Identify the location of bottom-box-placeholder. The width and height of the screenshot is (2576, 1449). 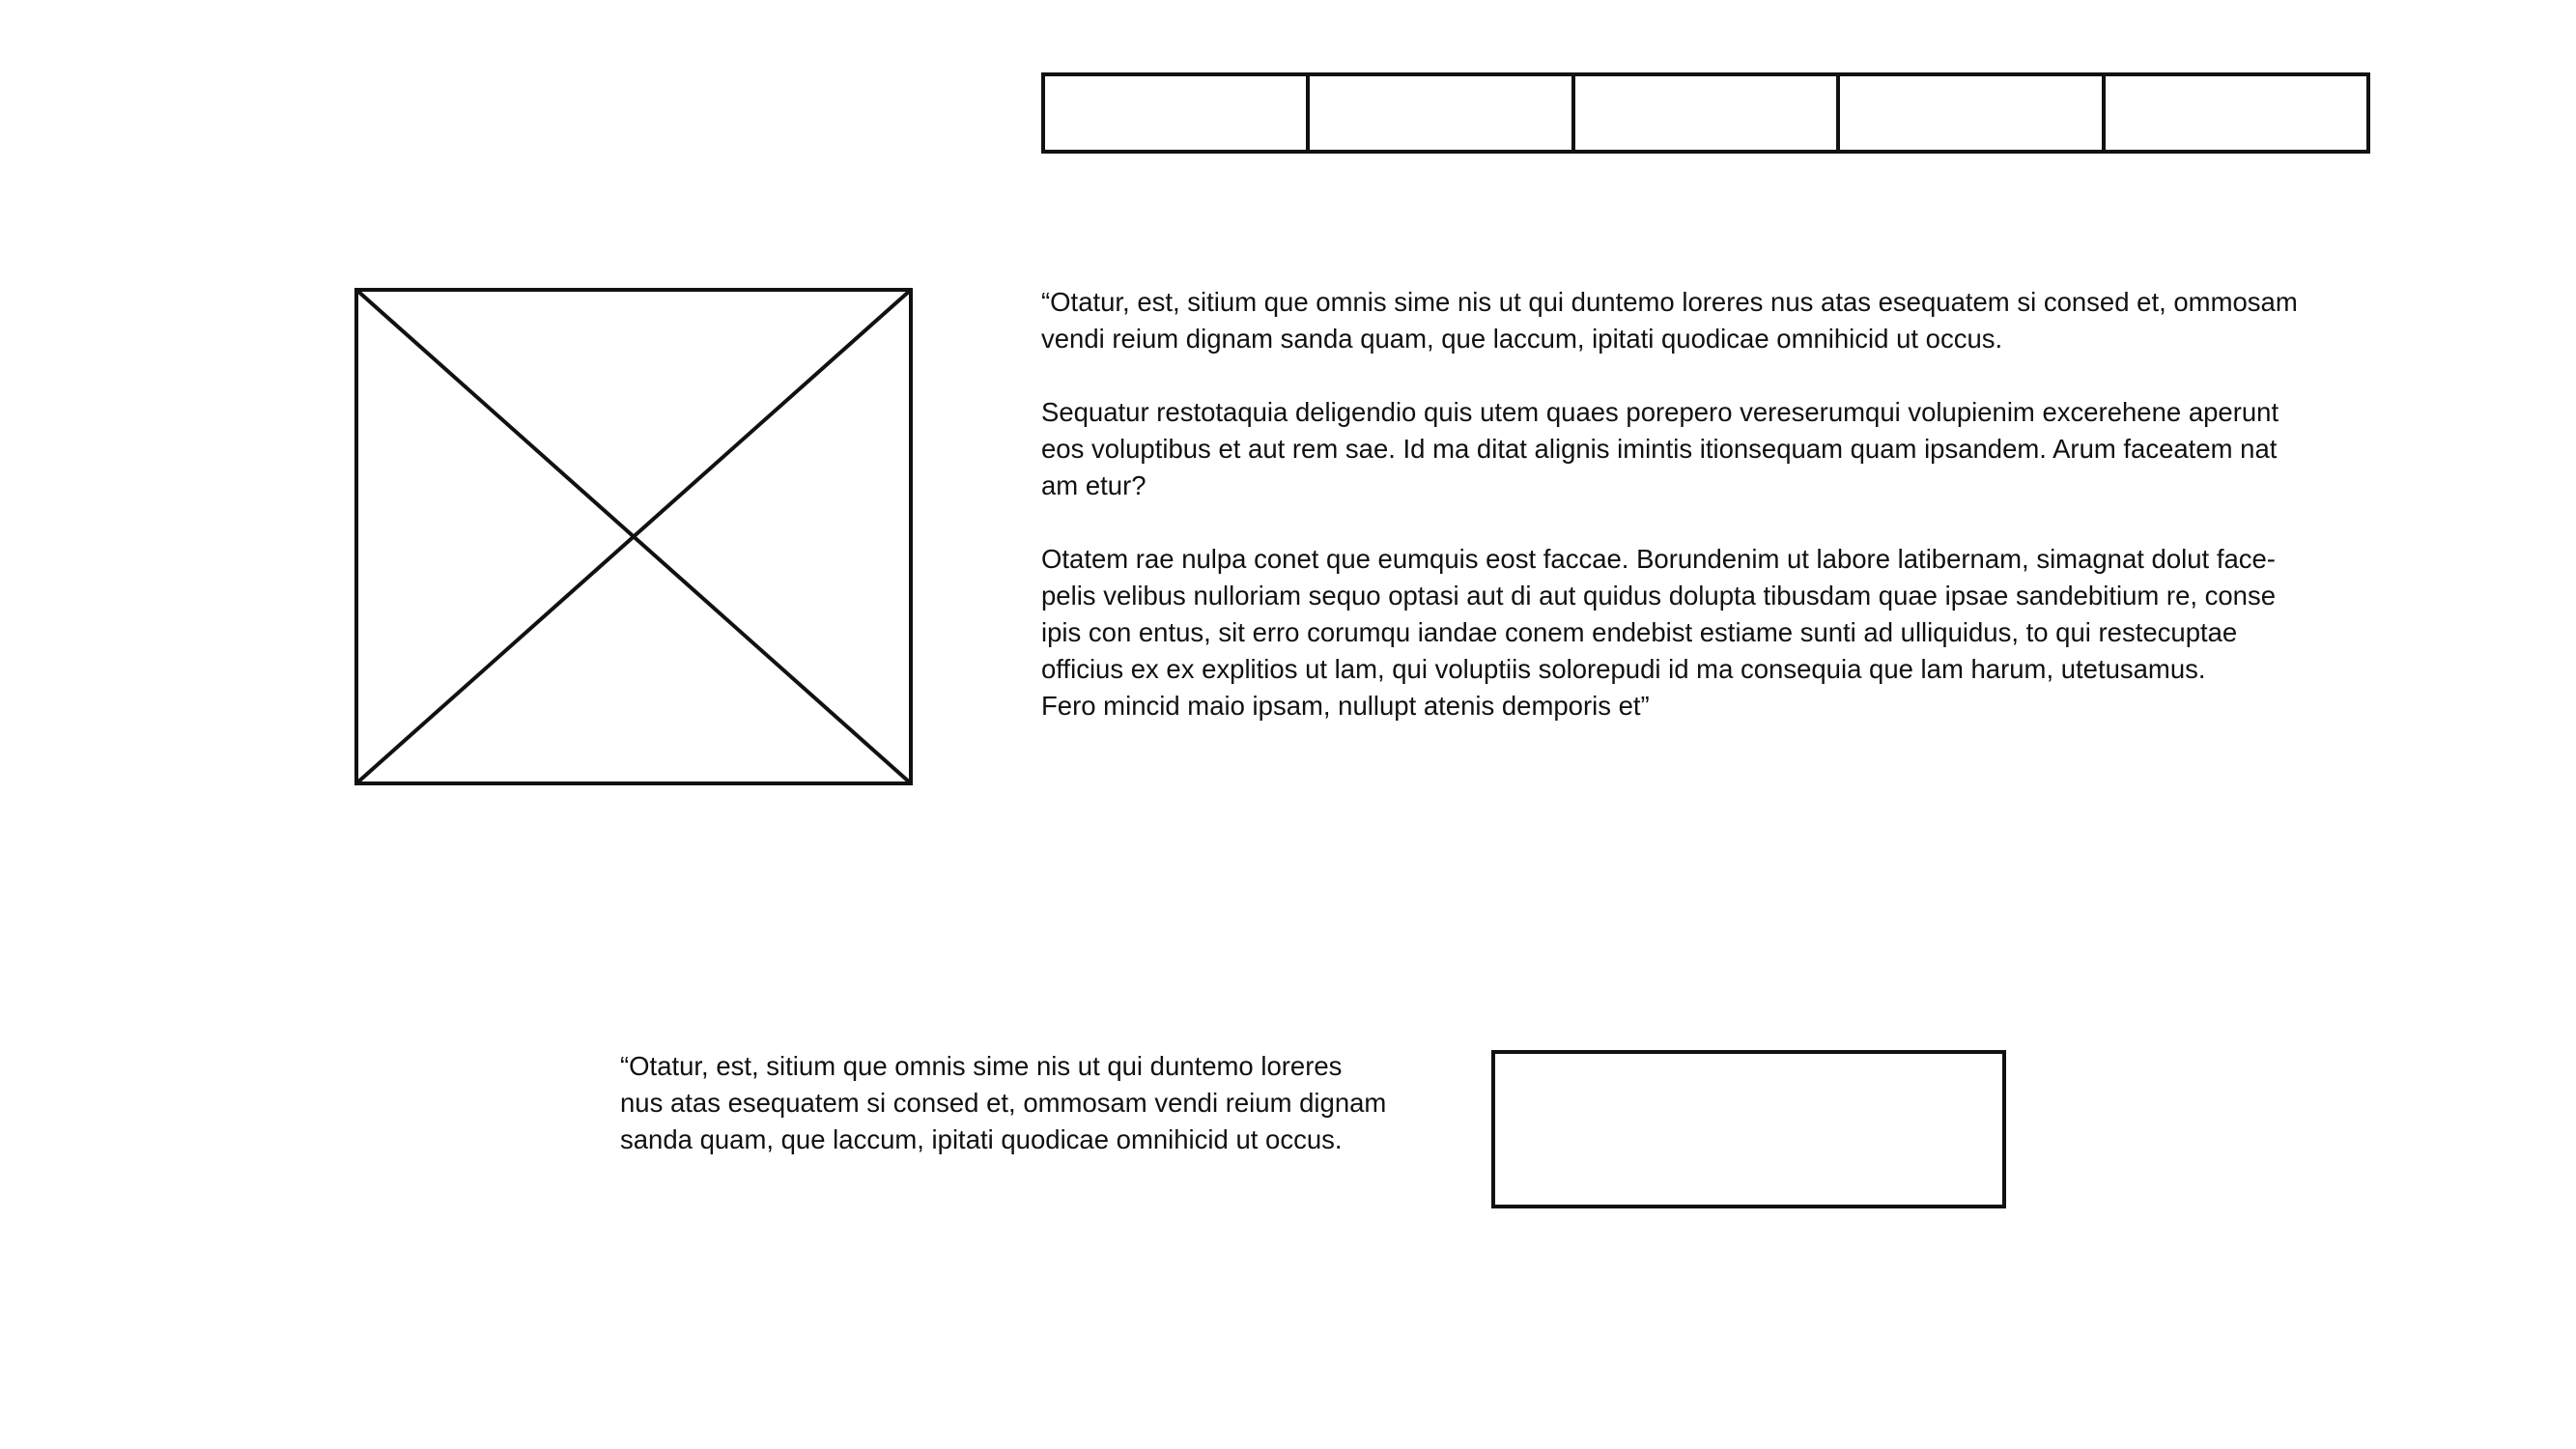
(1748, 1129).